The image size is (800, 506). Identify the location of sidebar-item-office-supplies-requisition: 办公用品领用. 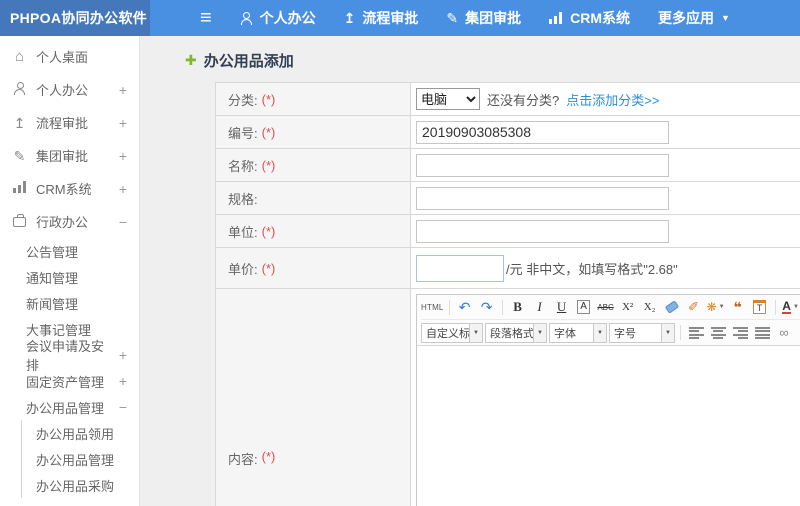
(80, 433).